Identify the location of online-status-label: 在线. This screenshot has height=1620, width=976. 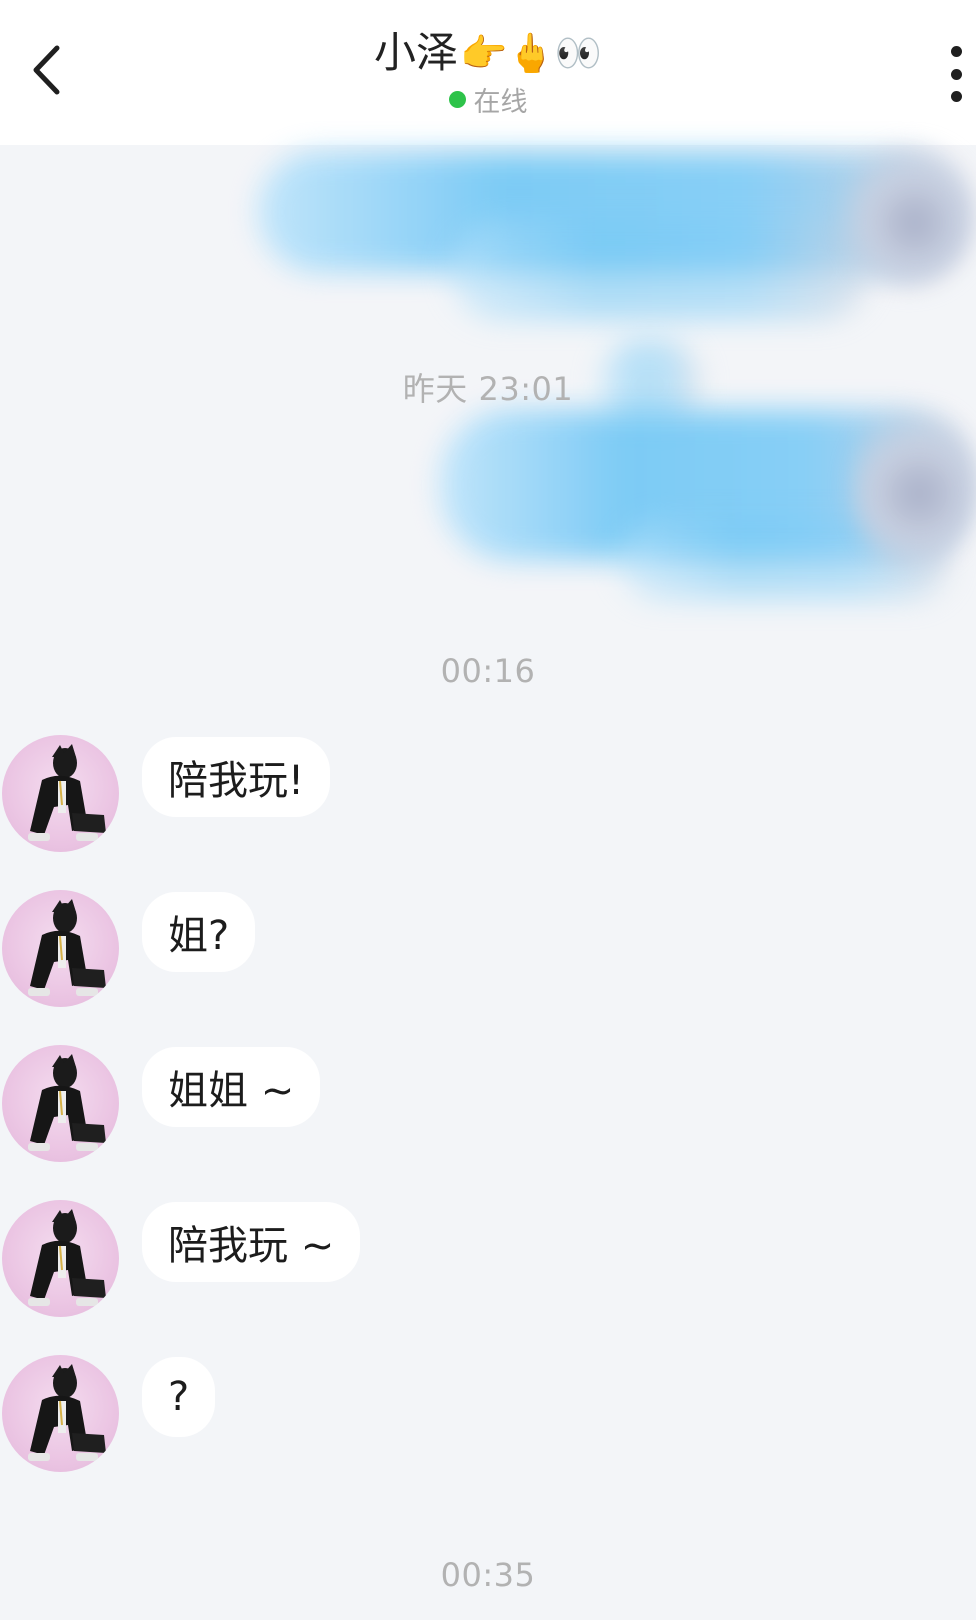
(500, 102).